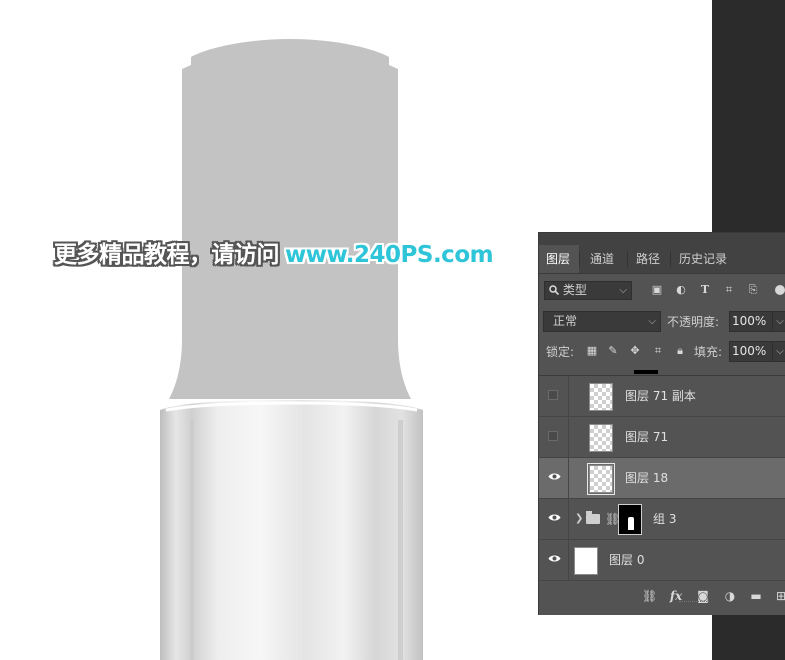  I want to click on lock-artboard-icon: ⌗, so click(658, 351).